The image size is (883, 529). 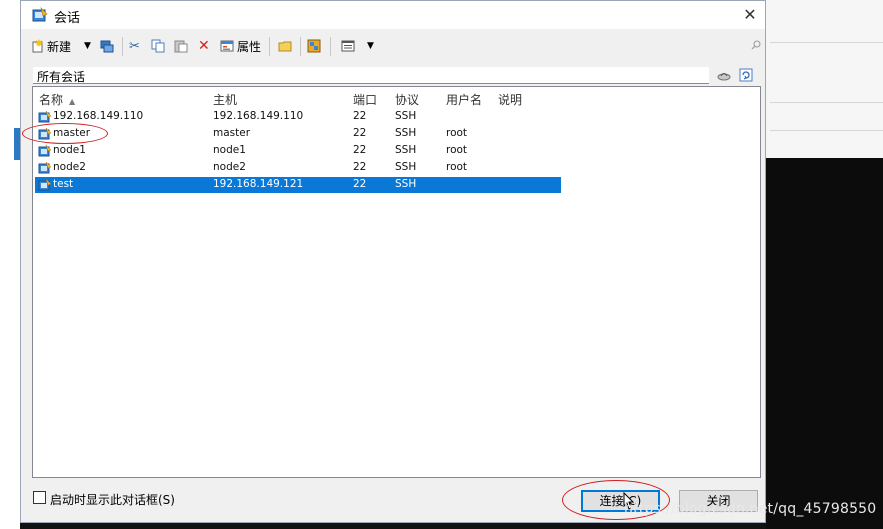 What do you see at coordinates (69, 167) in the screenshot?
I see `session-name-cell: node2` at bounding box center [69, 167].